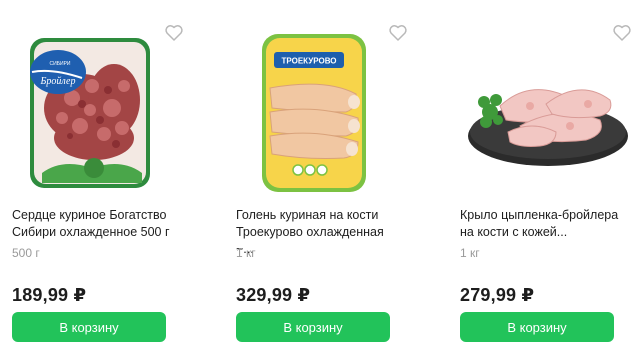 The image size is (640, 357). What do you see at coordinates (26, 253) in the screenshot?
I see `product-weight: 500 г` at bounding box center [26, 253].